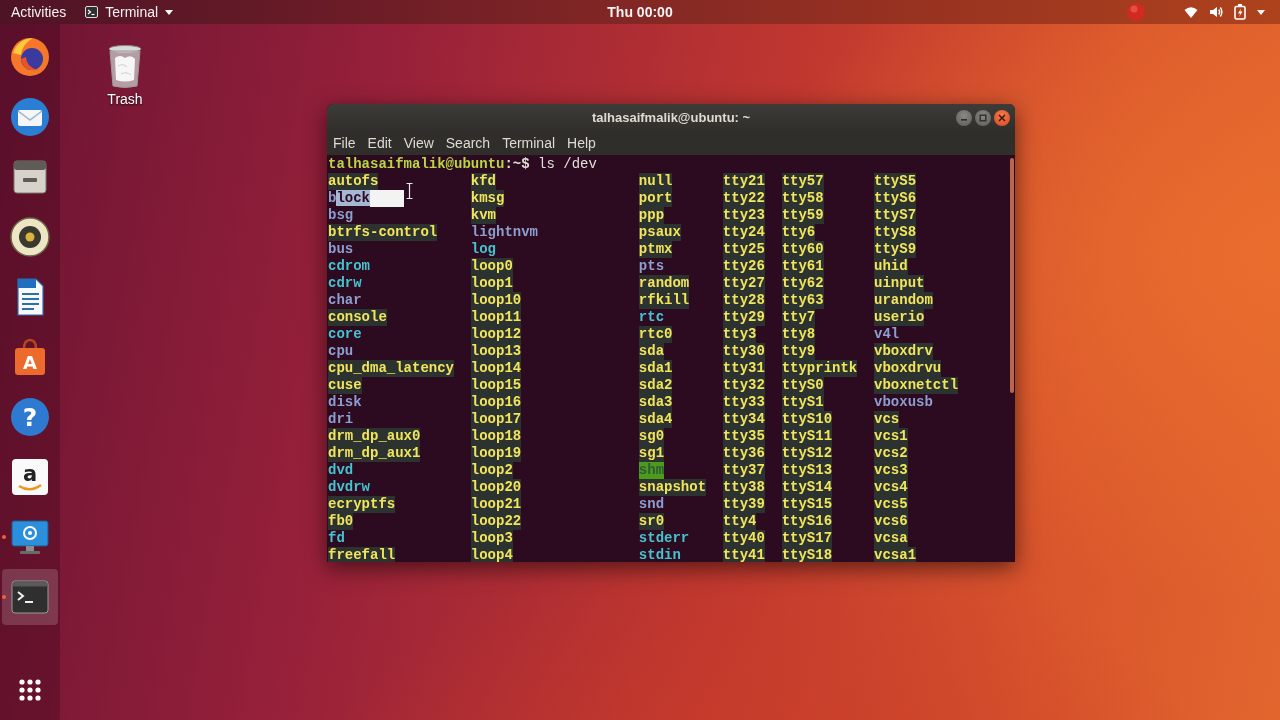  What do you see at coordinates (125, 66) in the screenshot?
I see `trash-bin-icon` at bounding box center [125, 66].